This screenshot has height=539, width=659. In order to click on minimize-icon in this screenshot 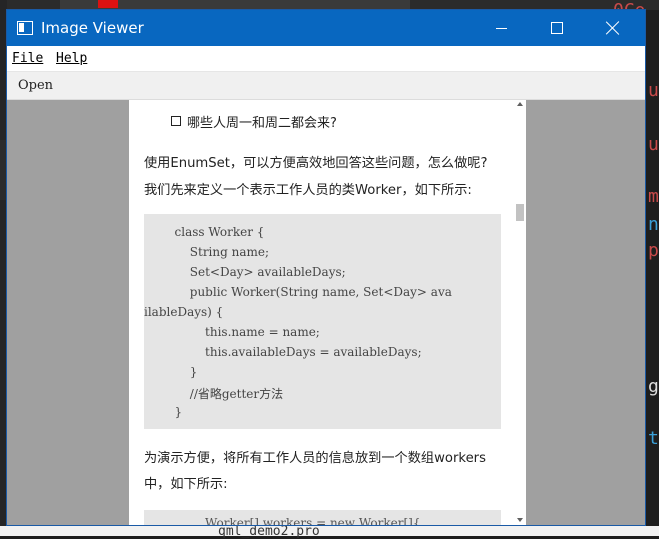, I will do `click(501, 28)`.